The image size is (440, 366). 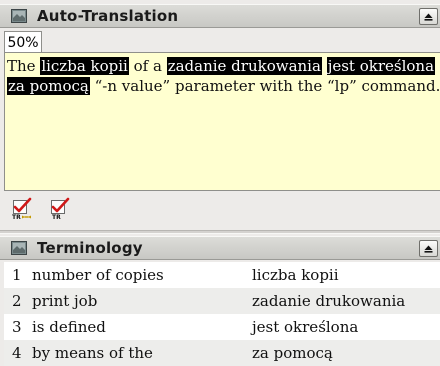 What do you see at coordinates (329, 301) in the screenshot?
I see `target-term: zadanie drukowania` at bounding box center [329, 301].